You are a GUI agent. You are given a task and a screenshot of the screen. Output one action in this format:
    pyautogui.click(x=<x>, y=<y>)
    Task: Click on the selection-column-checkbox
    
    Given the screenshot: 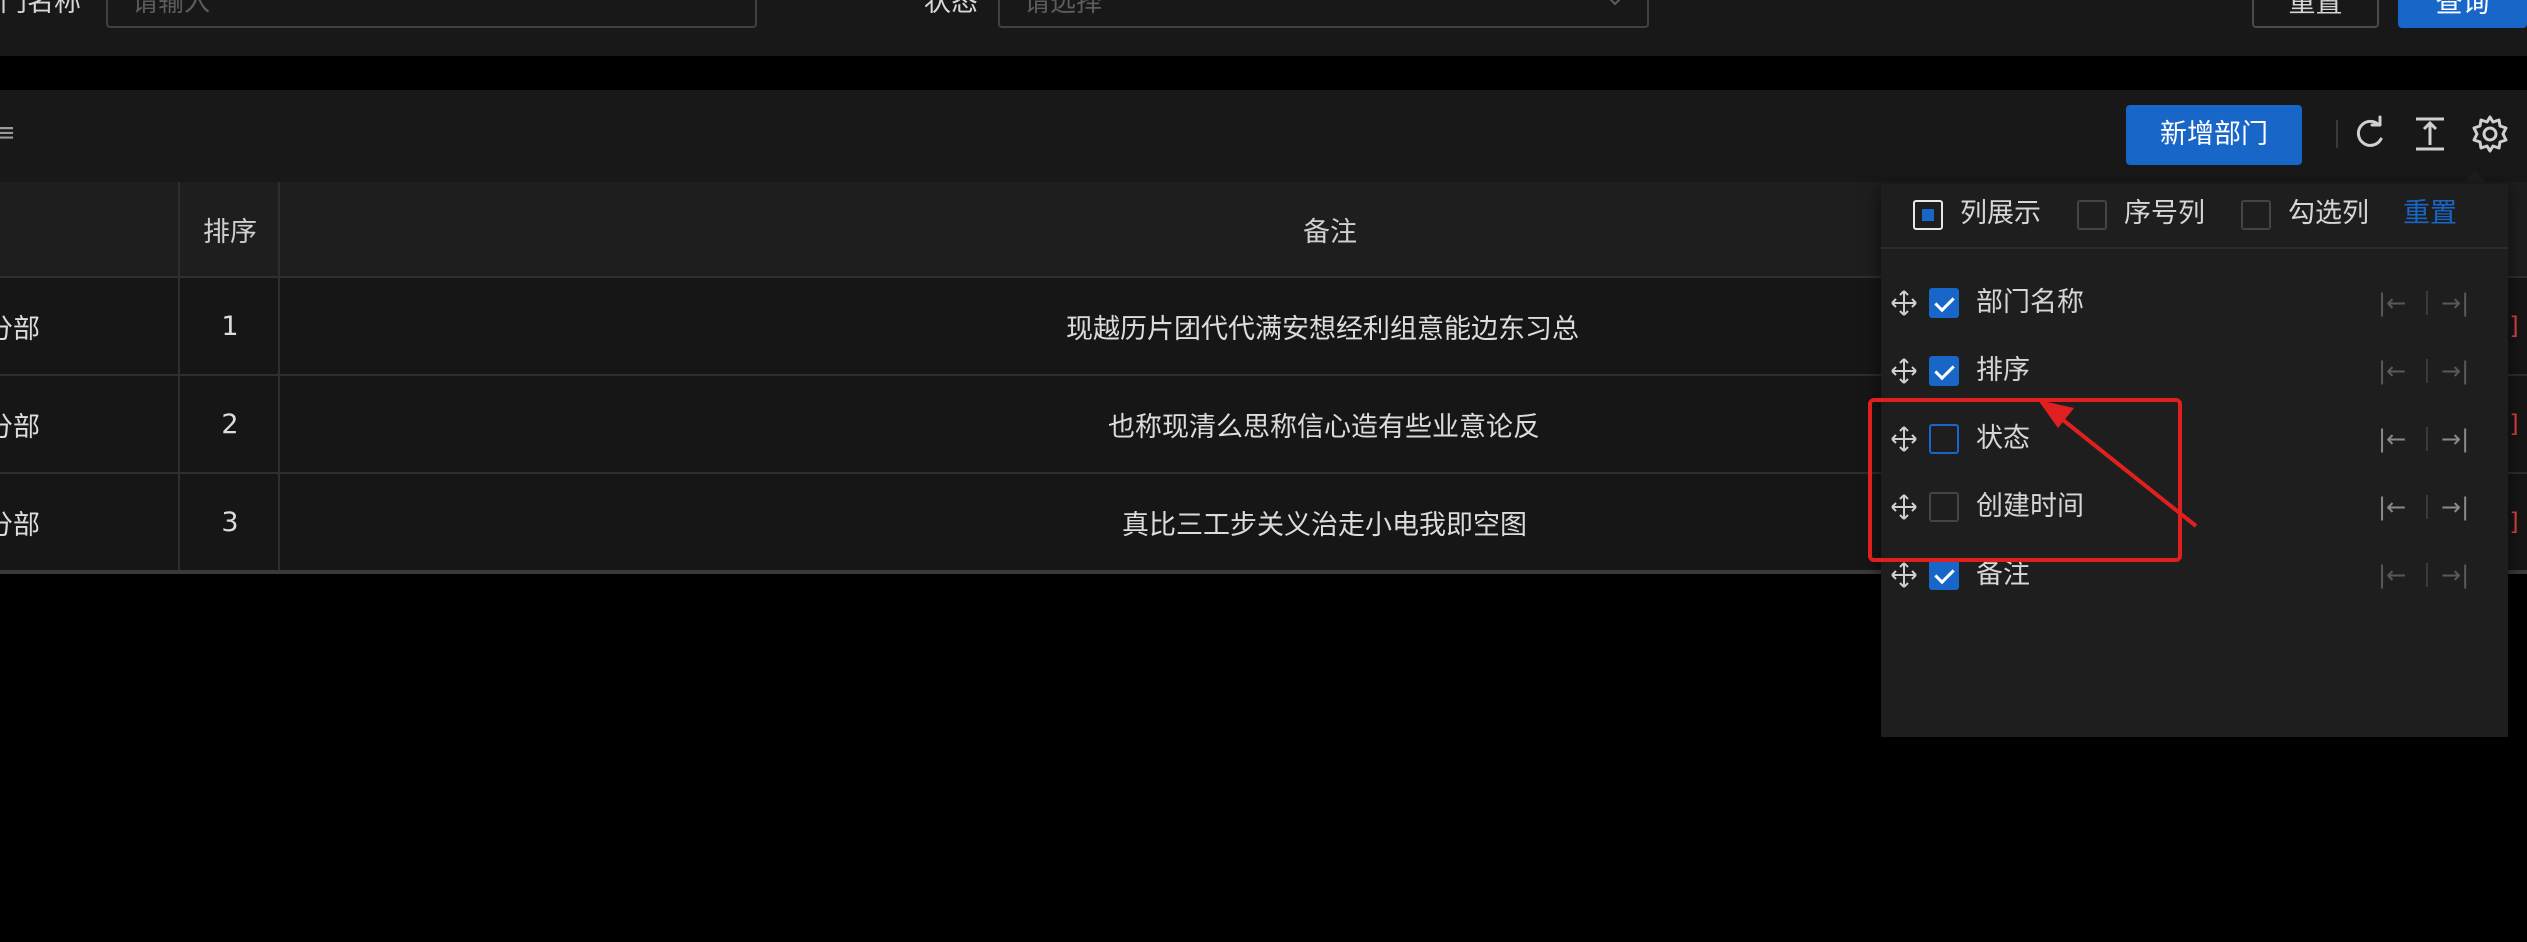 What is the action you would take?
    pyautogui.click(x=2256, y=215)
    